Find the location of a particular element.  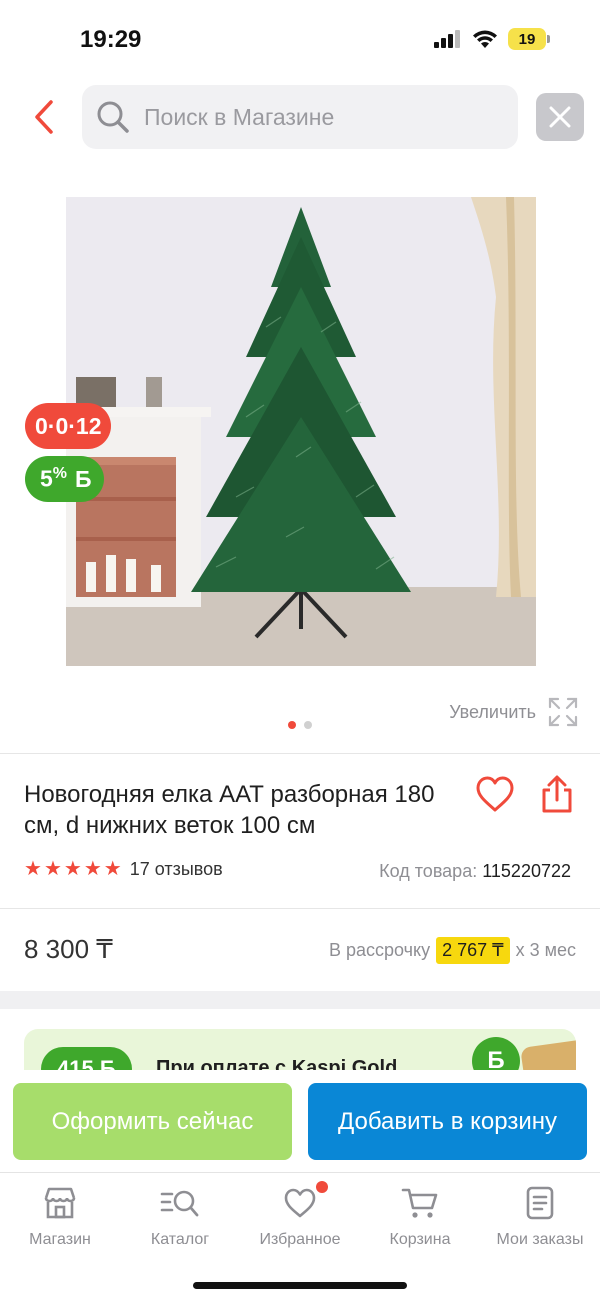

bonus-currency: Б is located at coordinates (83, 478).